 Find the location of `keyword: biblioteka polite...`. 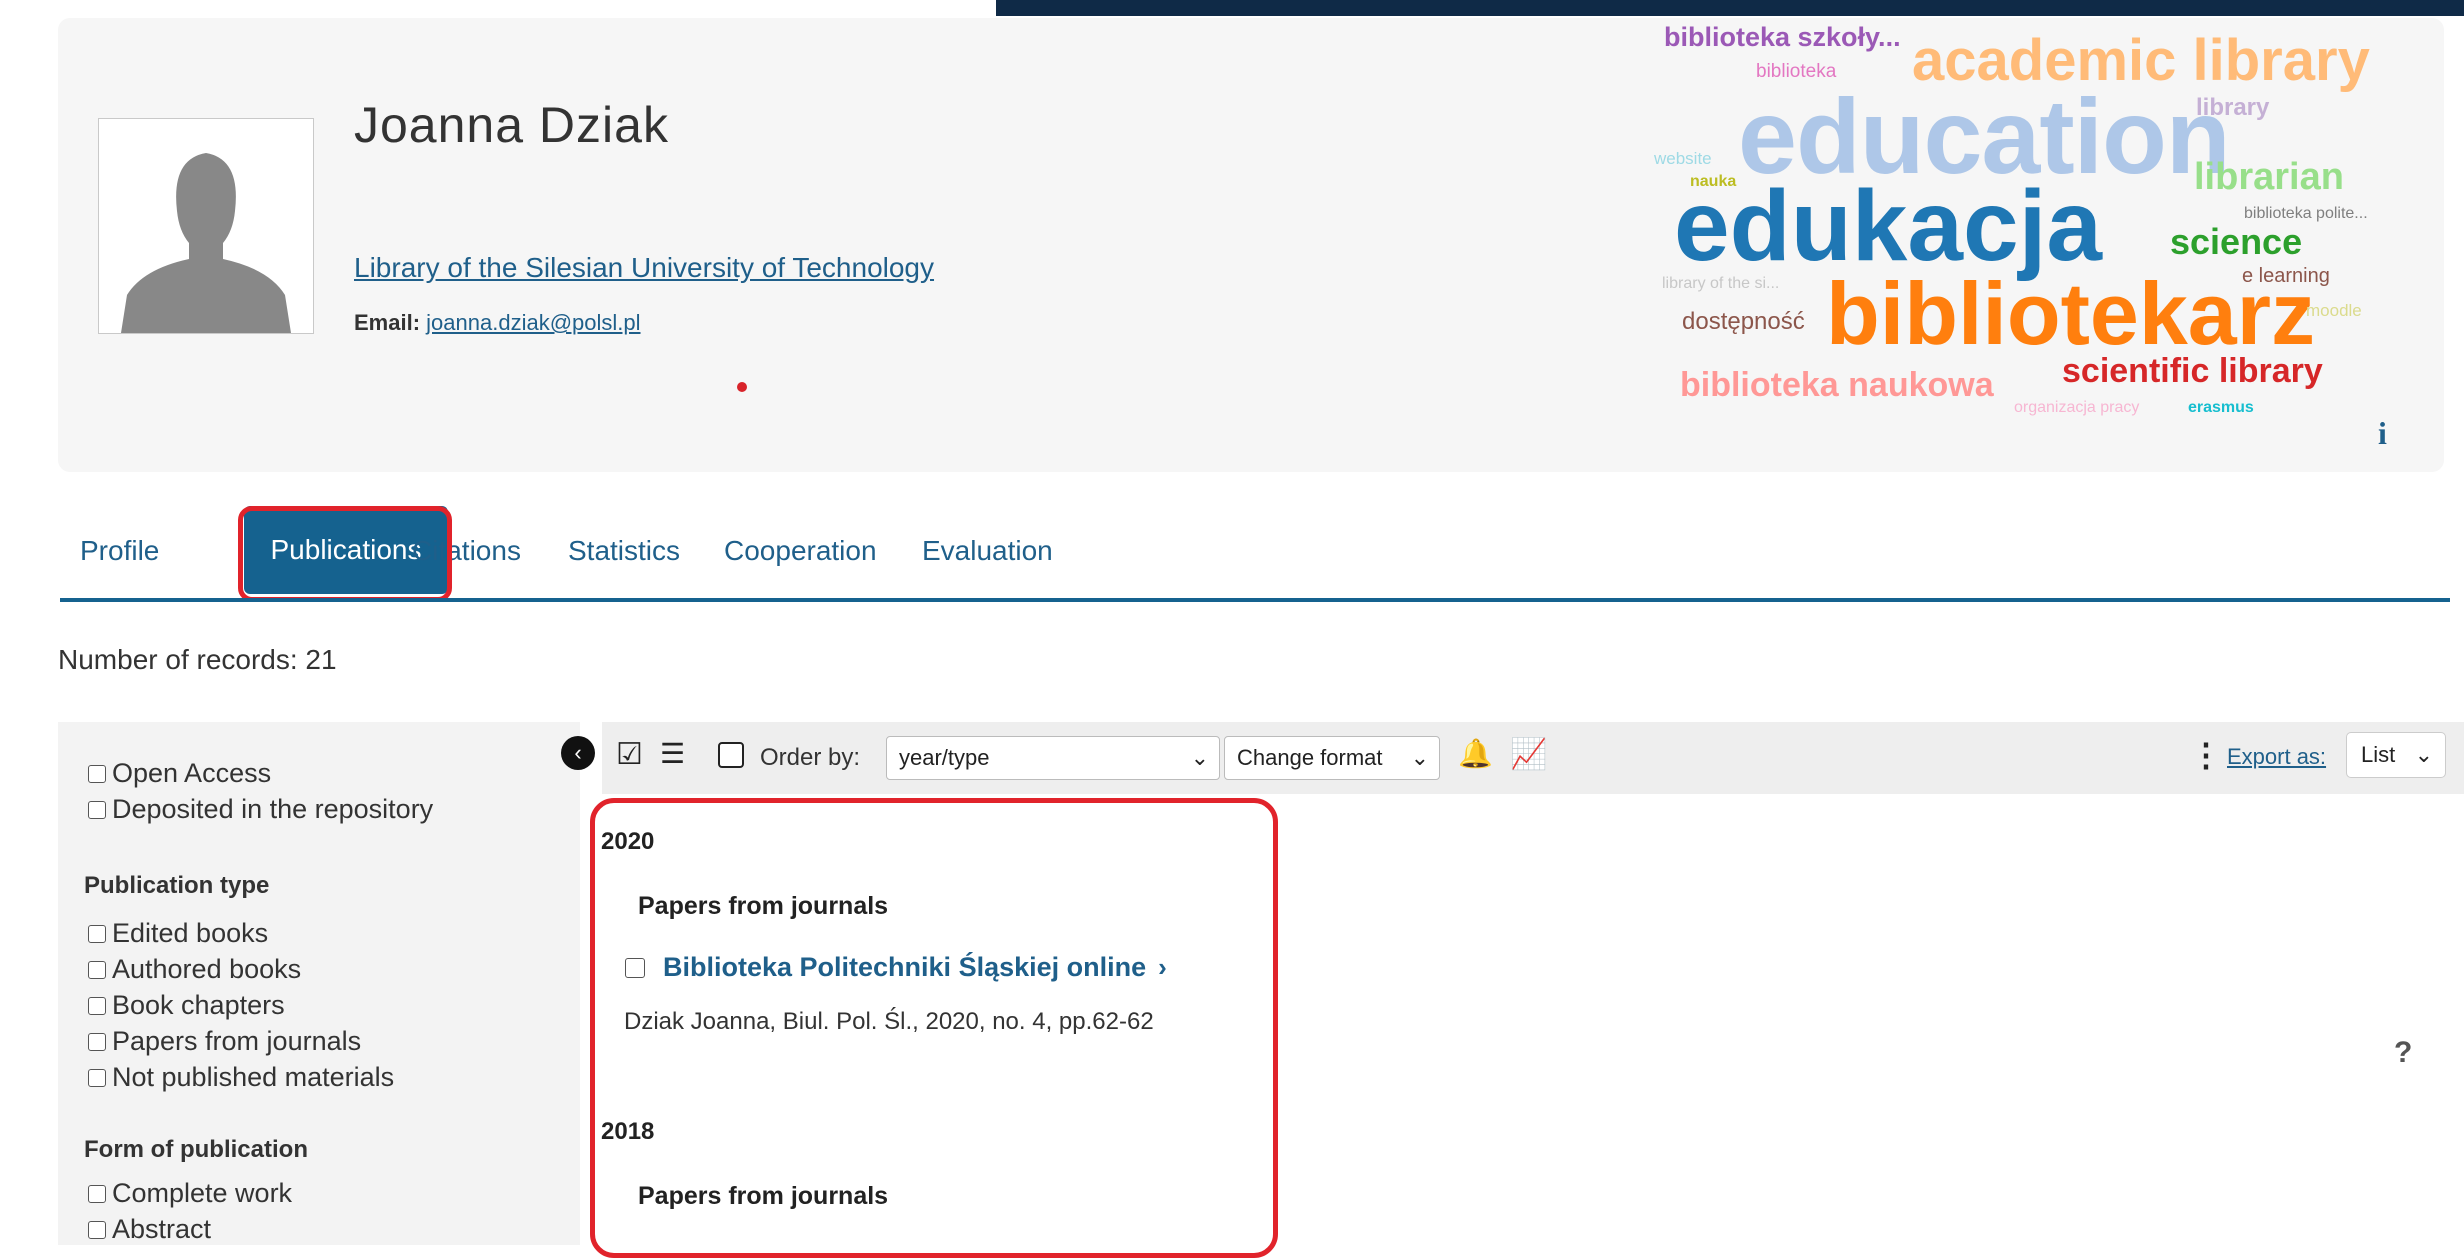

keyword: biblioteka polite... is located at coordinates (2306, 214).